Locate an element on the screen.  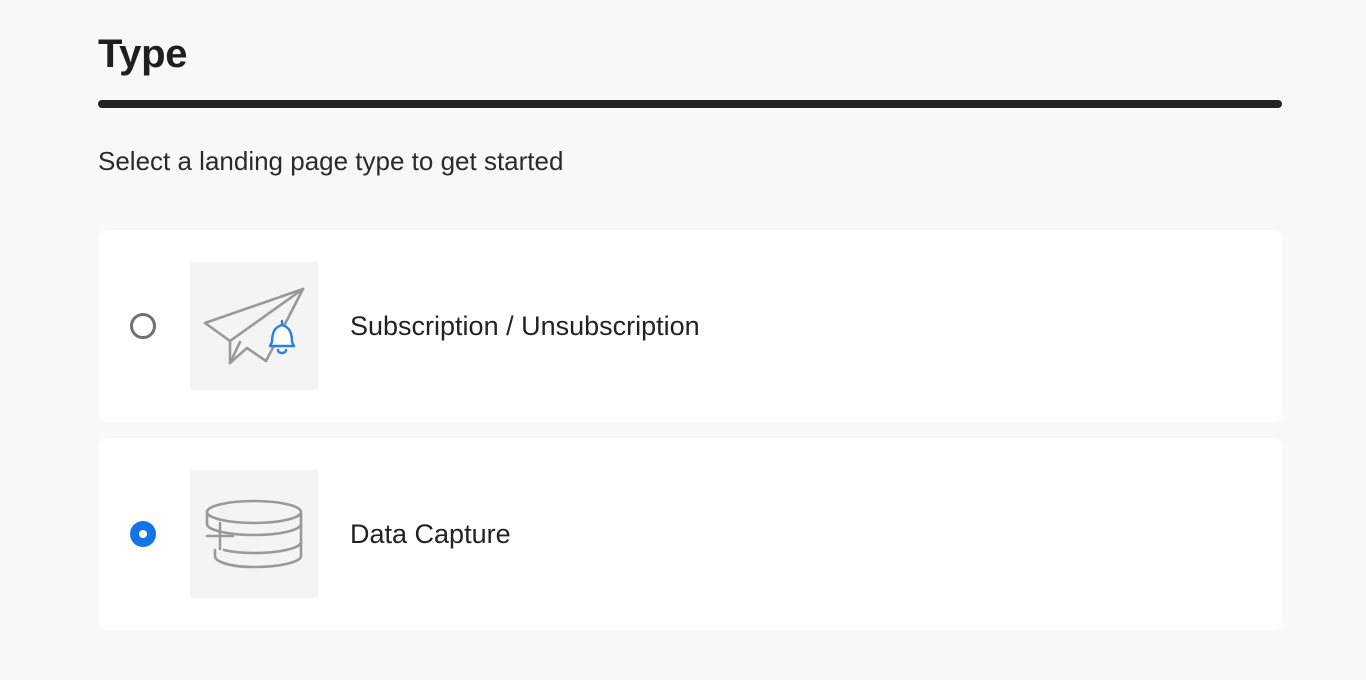
radio-selected-dot is located at coordinates (143, 534).